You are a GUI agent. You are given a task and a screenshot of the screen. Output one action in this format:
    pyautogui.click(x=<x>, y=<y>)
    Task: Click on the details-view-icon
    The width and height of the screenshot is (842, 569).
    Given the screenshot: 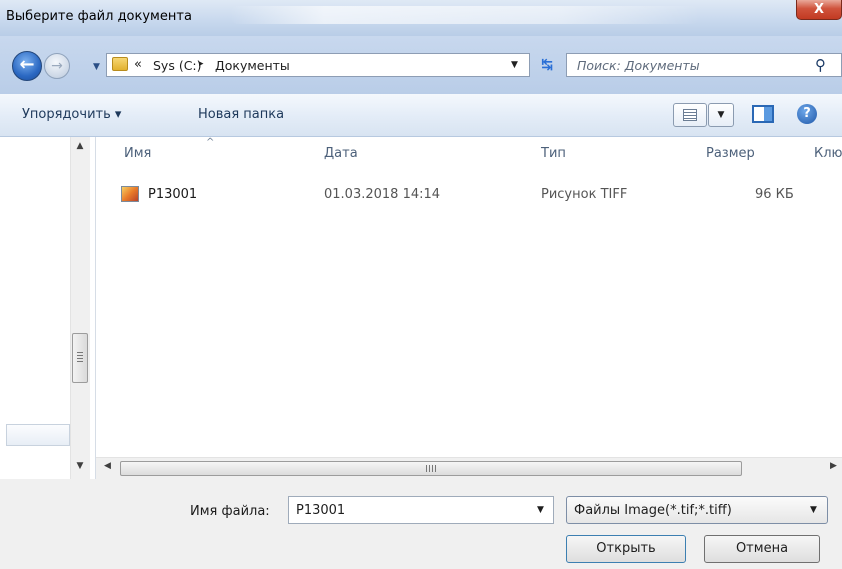 What is the action you would take?
    pyautogui.click(x=690, y=115)
    